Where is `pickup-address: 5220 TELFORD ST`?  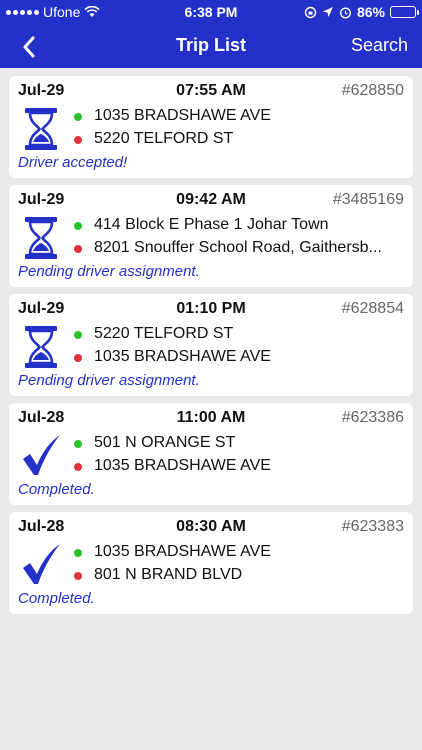
pickup-address: 5220 TELFORD ST is located at coordinates (164, 333).